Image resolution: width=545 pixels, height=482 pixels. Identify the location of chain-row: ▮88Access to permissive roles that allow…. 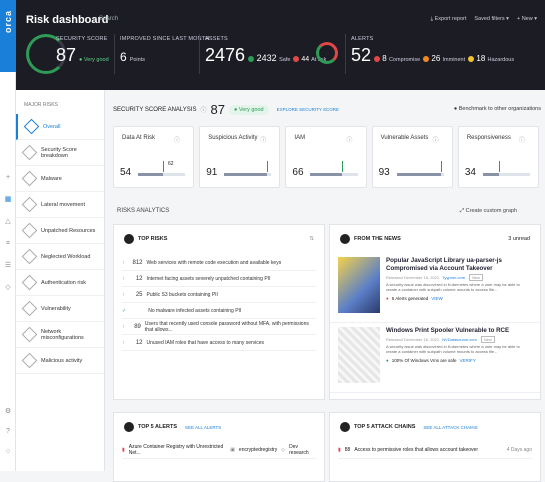
(435, 450).